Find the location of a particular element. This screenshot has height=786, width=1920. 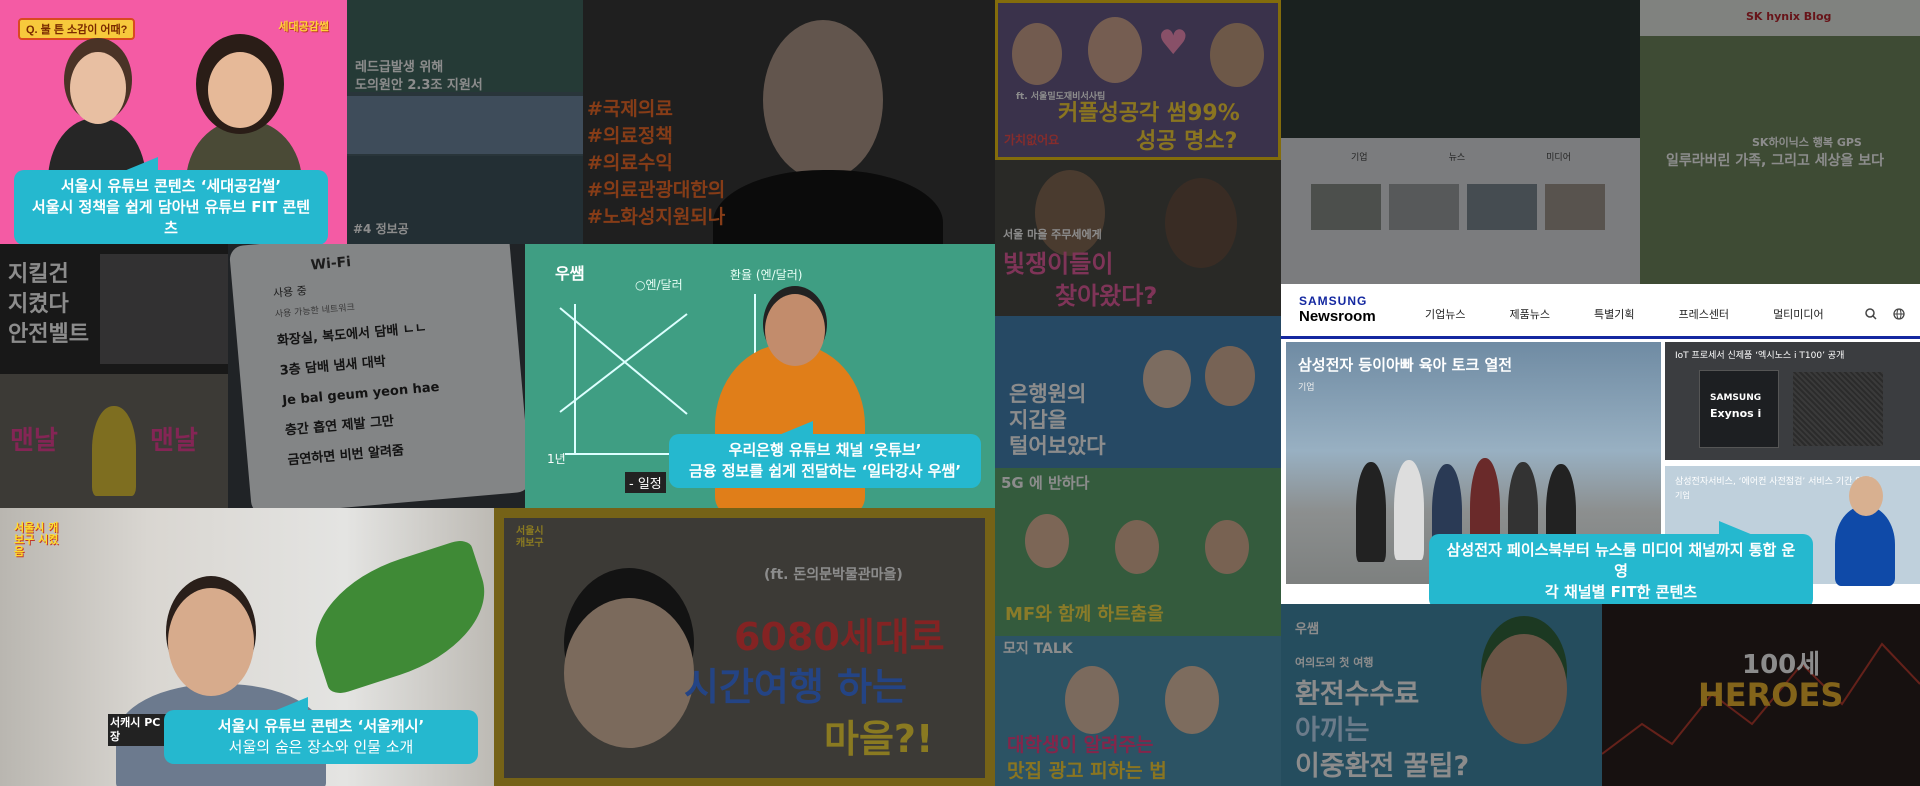

globe-icon is located at coordinates (1899, 314).